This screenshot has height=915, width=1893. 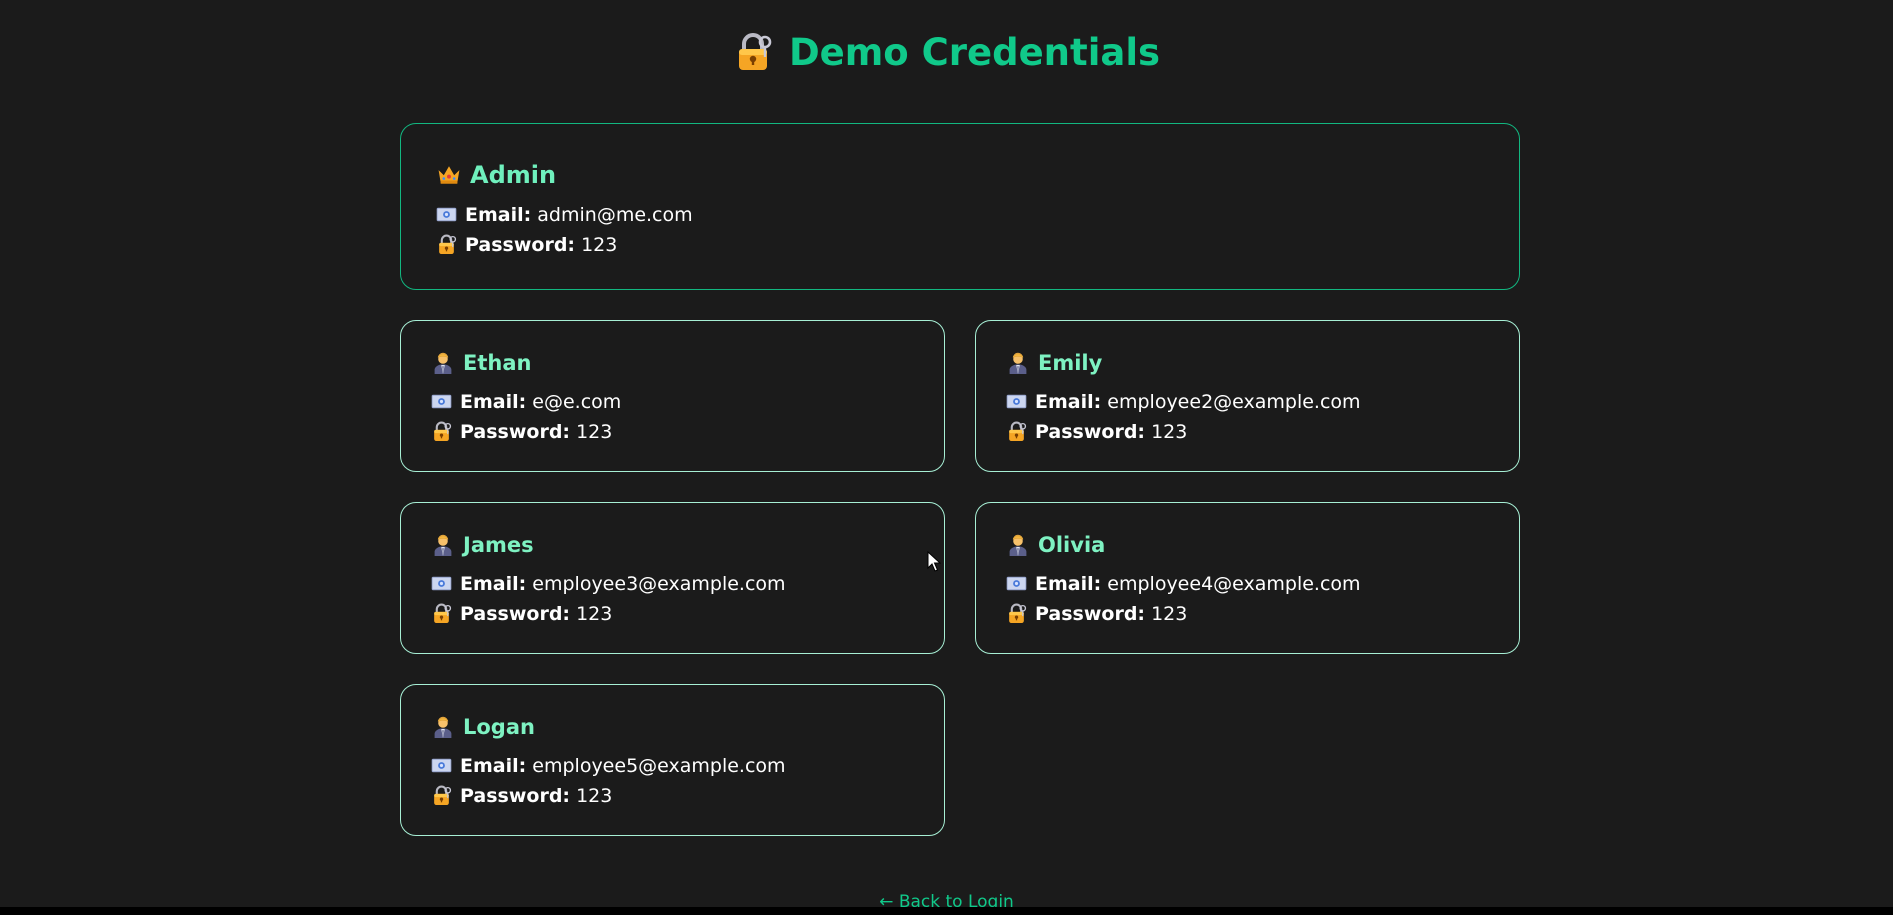 I want to click on card-name: James, so click(x=482, y=545).